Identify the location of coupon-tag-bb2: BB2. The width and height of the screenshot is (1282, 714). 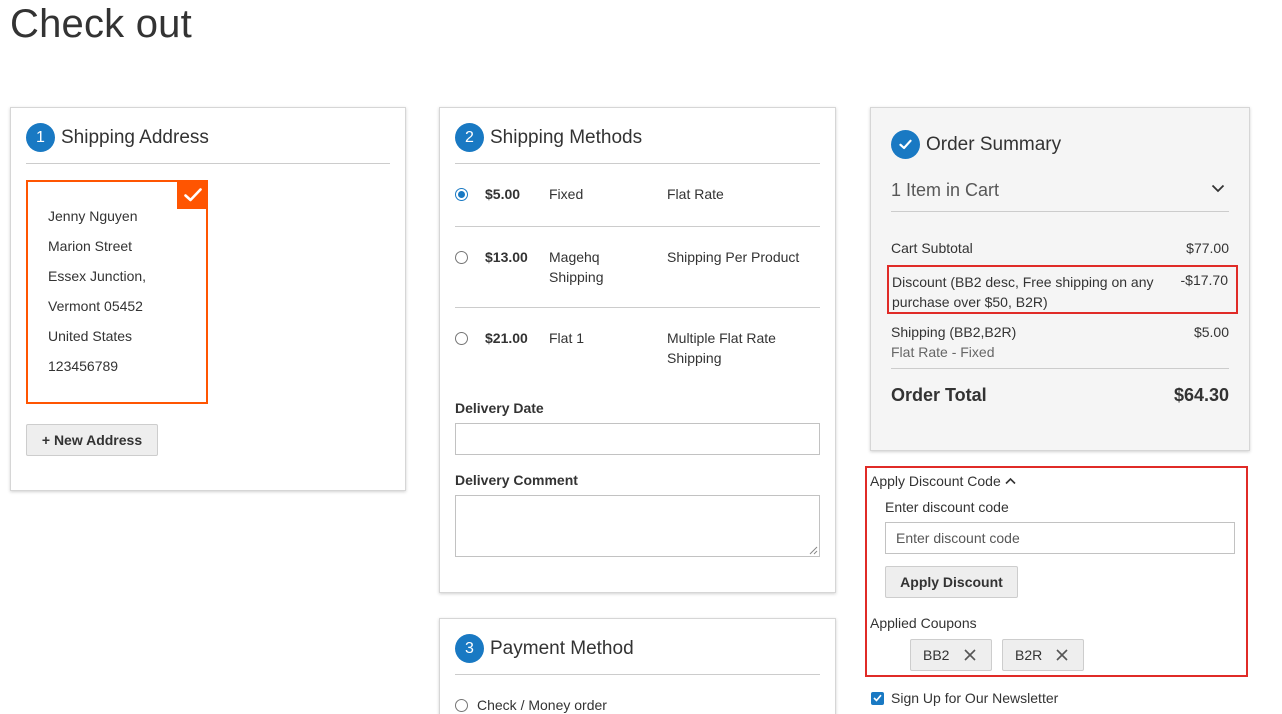
(951, 655).